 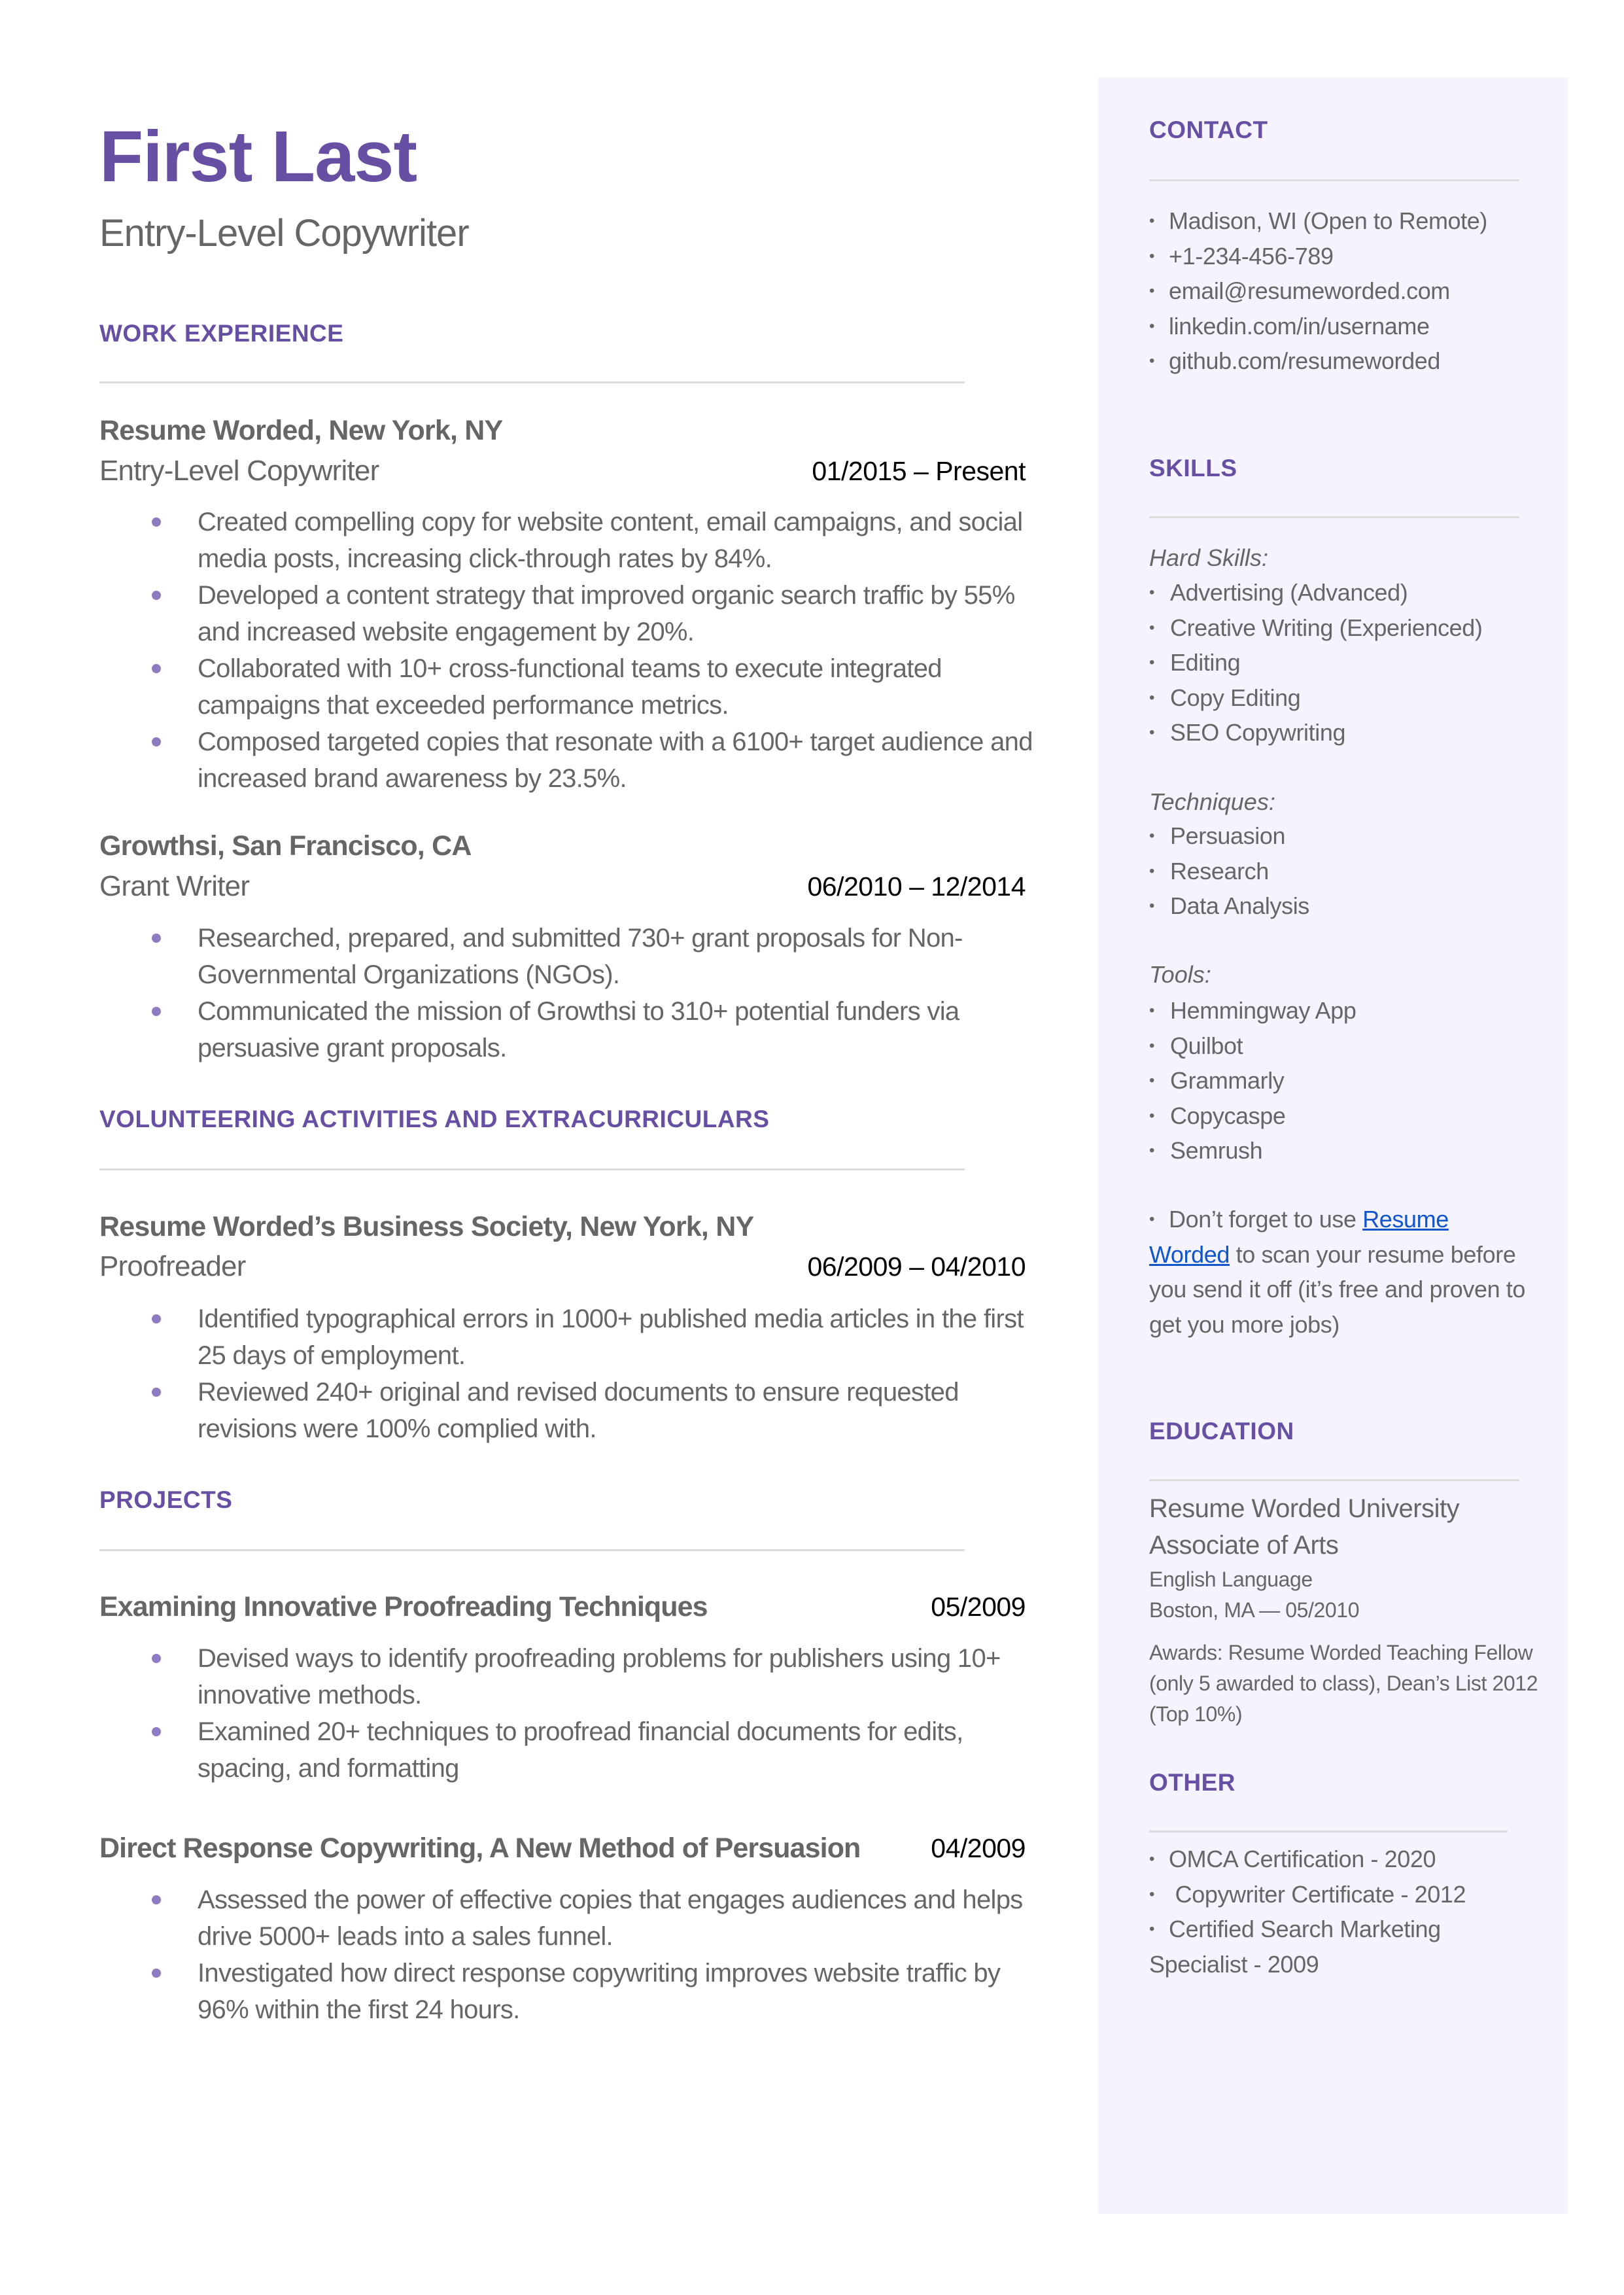 What do you see at coordinates (1339, 698) in the screenshot?
I see `skill-item: Copy Editing` at bounding box center [1339, 698].